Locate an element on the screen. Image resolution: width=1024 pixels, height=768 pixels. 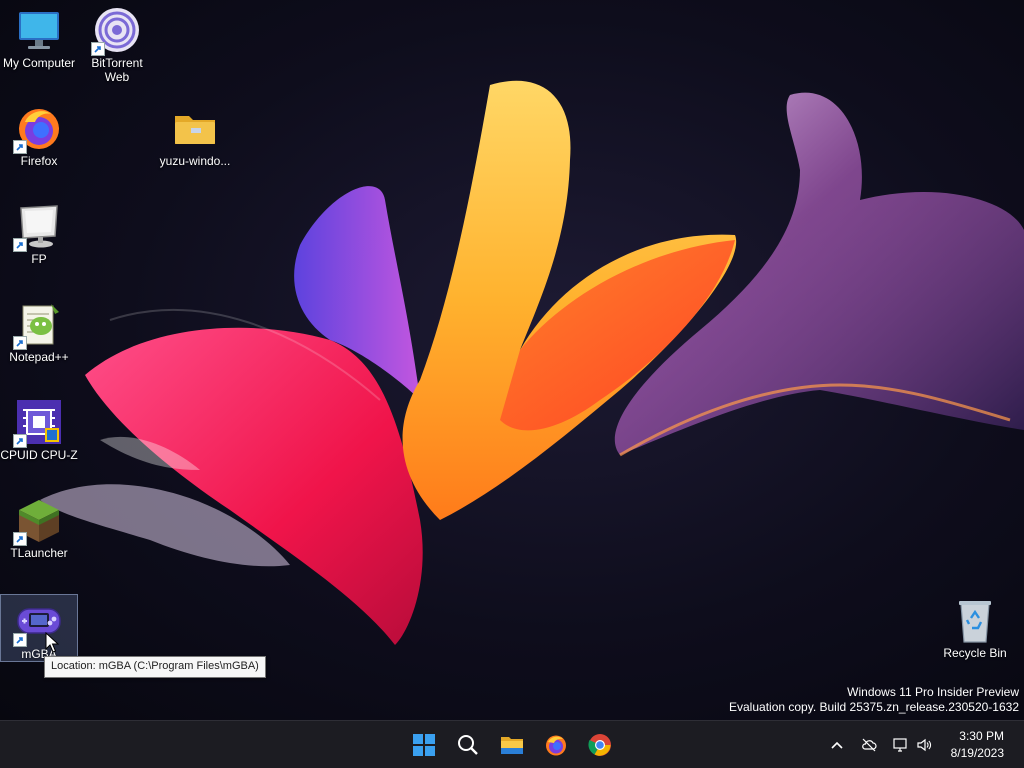
bittorrent-icon is located at coordinates (116, 31).